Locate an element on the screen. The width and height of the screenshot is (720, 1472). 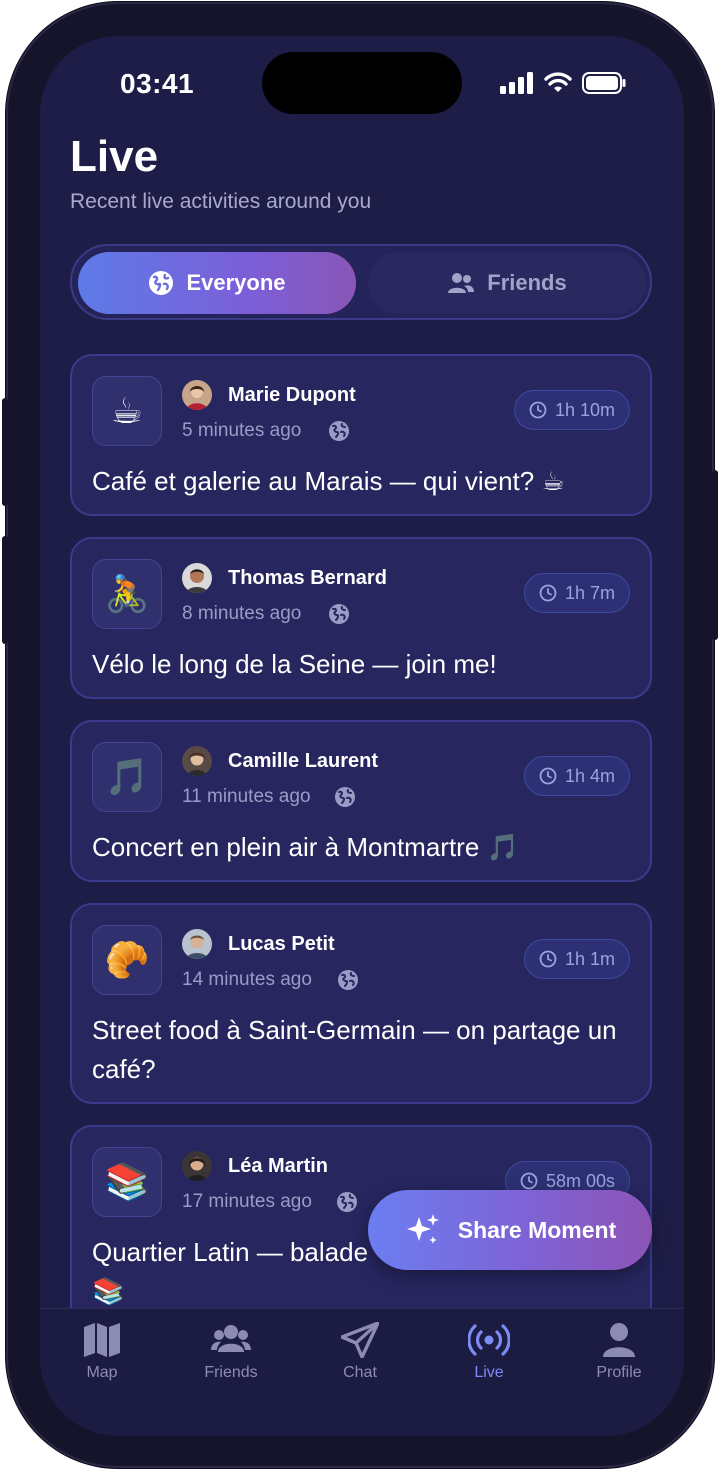
battery-icon is located at coordinates (604, 83).